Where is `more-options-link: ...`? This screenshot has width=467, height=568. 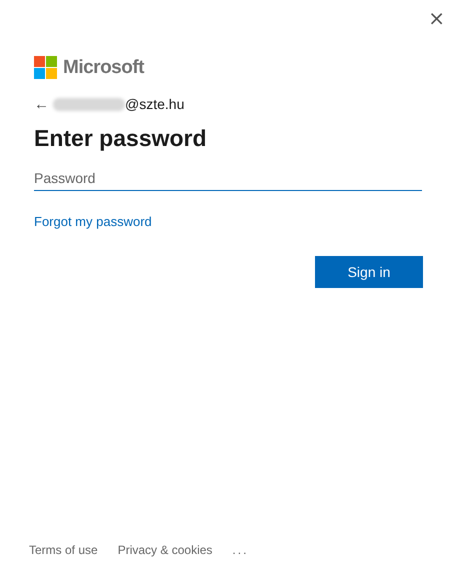
more-options-link: ... is located at coordinates (240, 550).